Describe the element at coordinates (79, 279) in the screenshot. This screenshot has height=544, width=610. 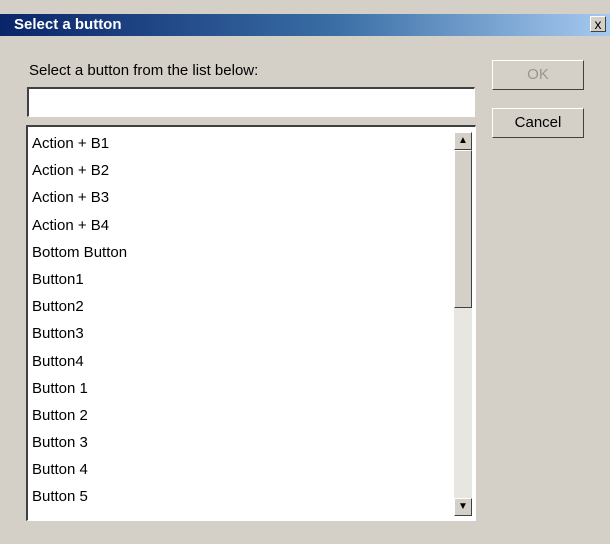
I see `list-item: Button1` at that location.